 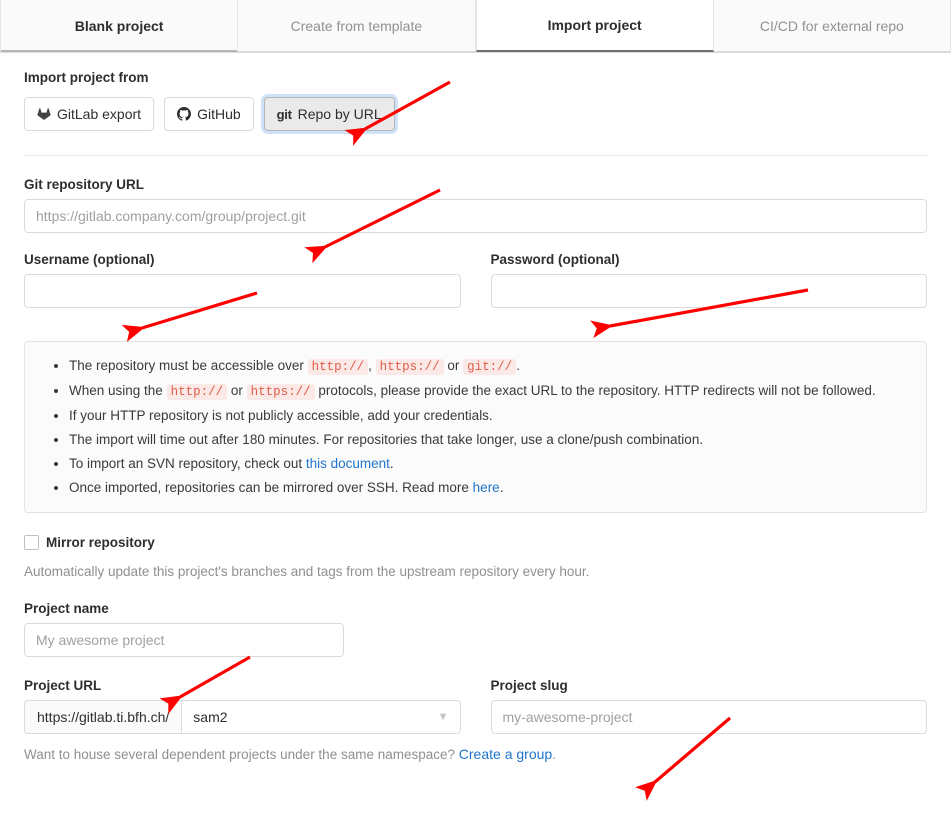 I want to click on repo-by-url-label: Repo by URL, so click(x=339, y=114).